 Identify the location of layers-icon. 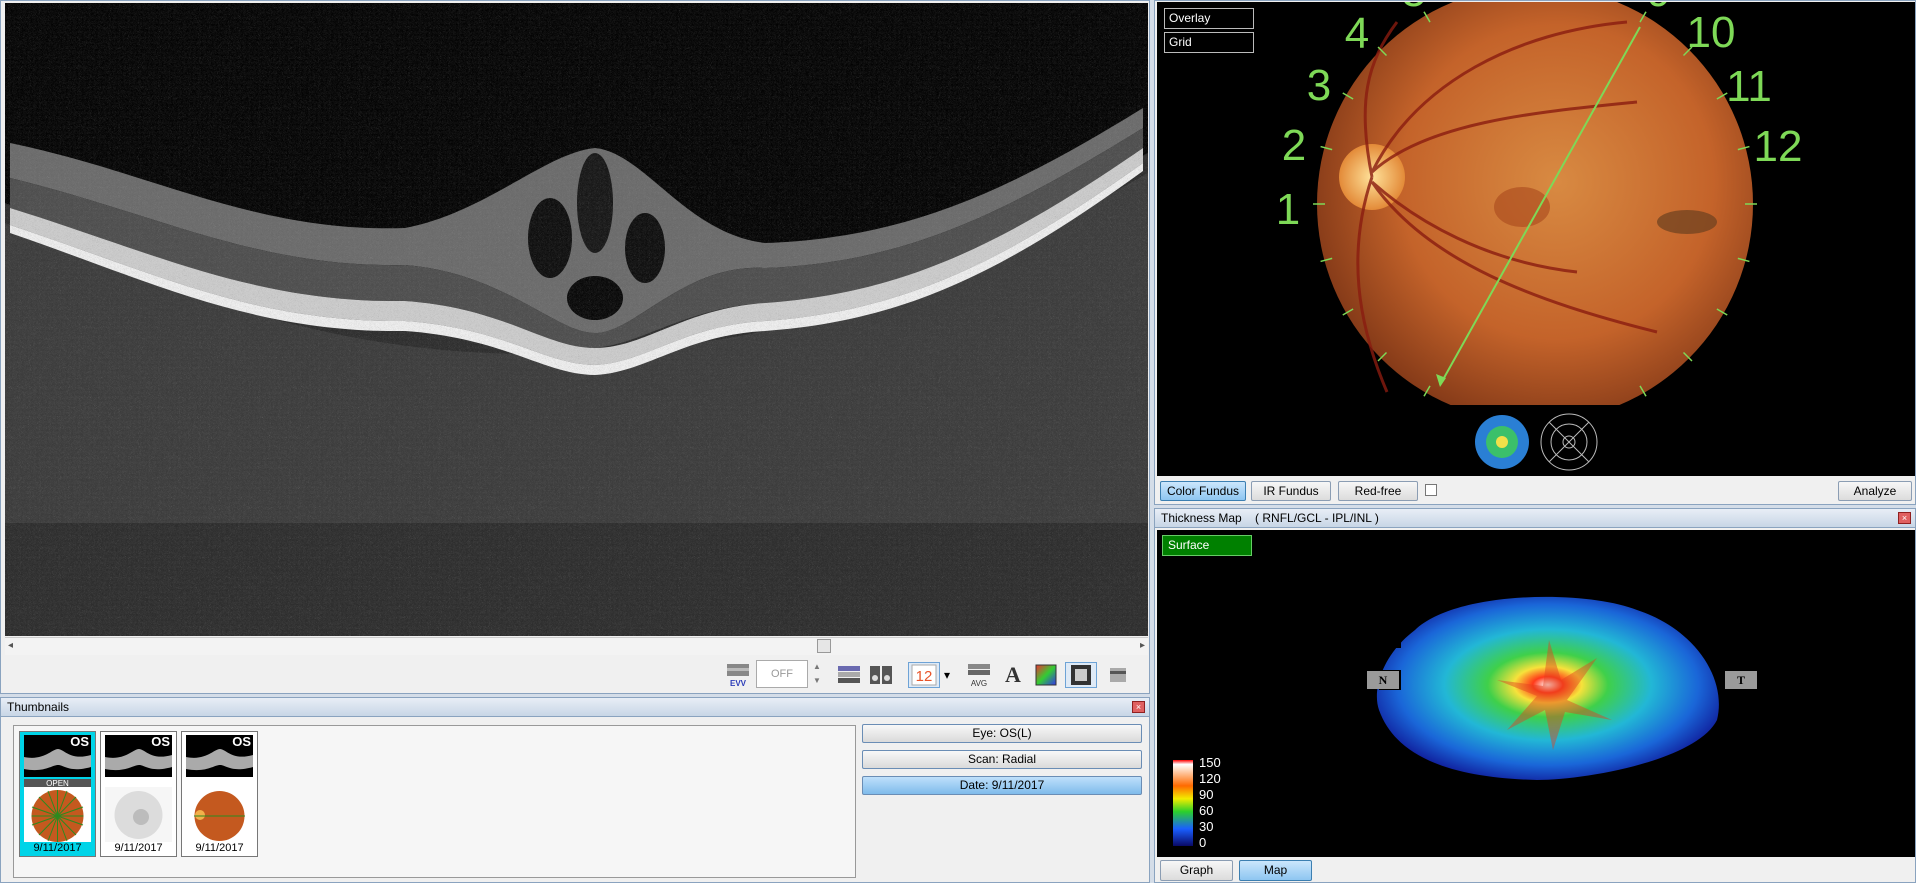
(849, 675).